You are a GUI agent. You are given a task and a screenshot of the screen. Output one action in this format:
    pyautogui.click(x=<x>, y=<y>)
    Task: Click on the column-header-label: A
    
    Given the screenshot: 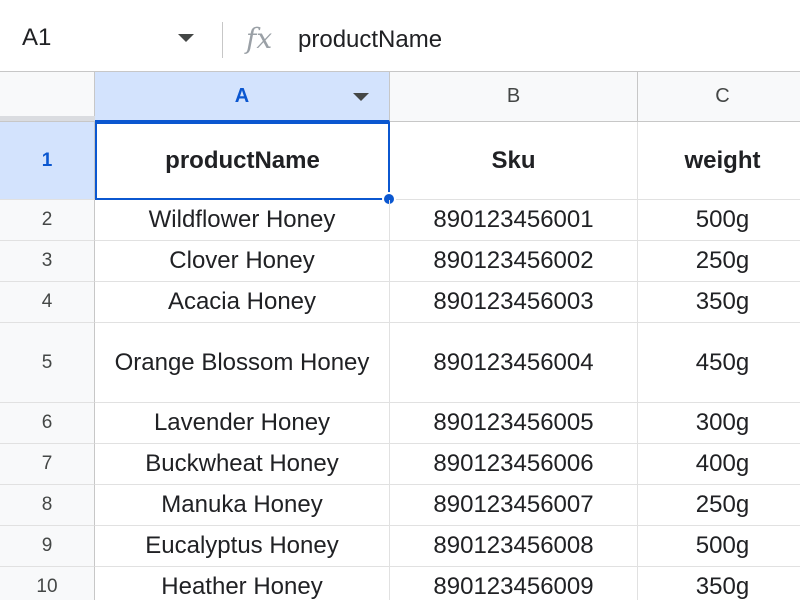 What is the action you would take?
    pyautogui.click(x=242, y=96)
    